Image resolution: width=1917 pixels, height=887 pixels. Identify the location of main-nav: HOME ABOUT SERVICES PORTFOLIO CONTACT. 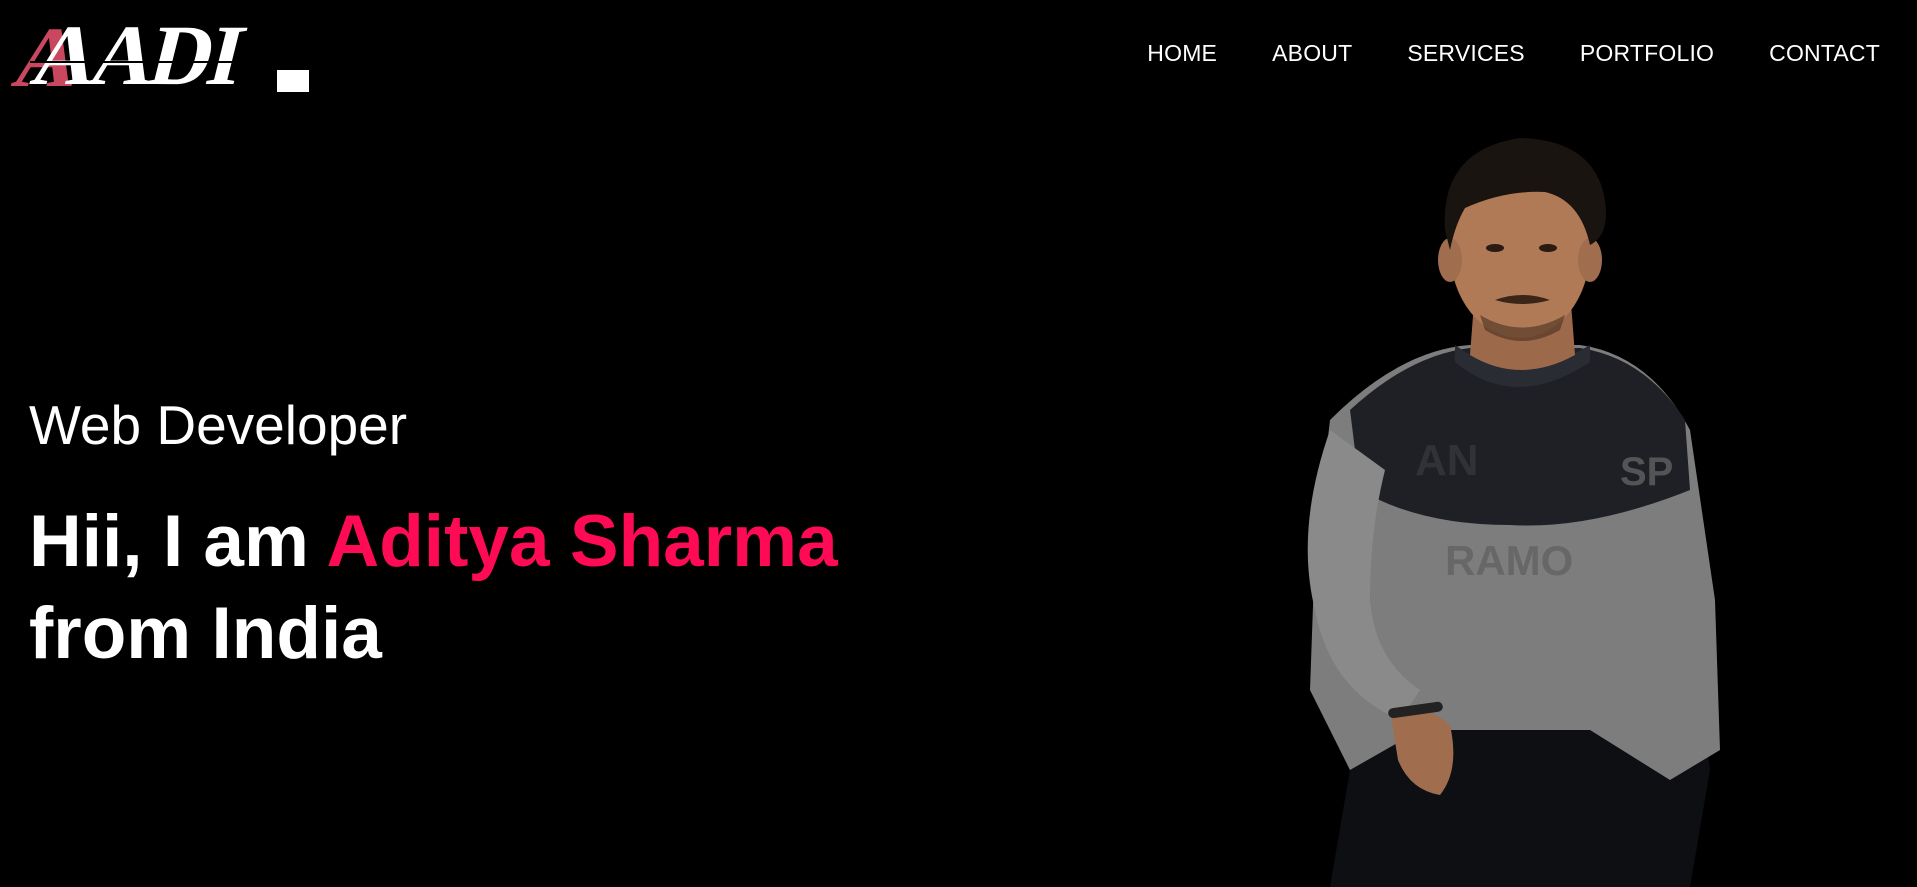
(1513, 53).